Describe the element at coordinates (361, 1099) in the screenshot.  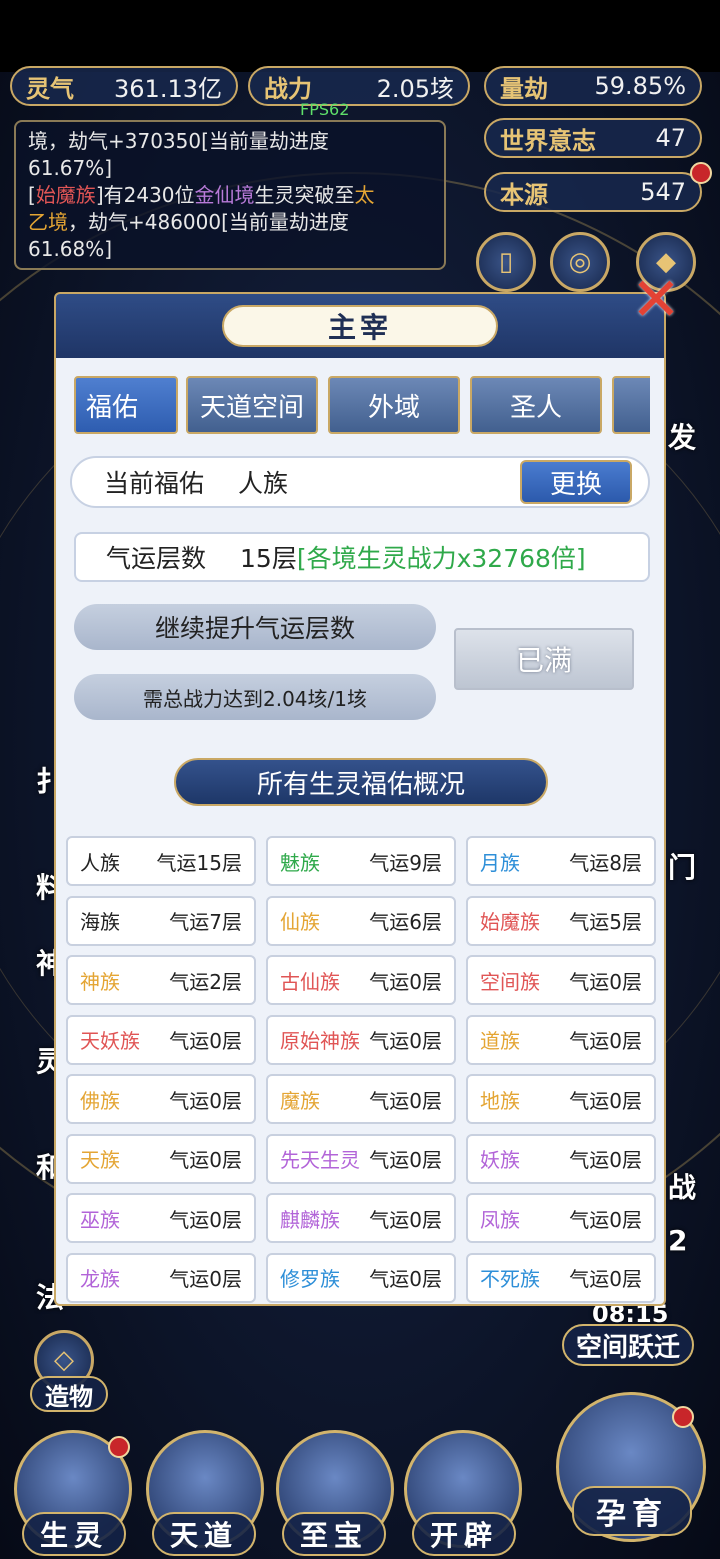
I see `race-cell: 魔族 气运0层` at that location.